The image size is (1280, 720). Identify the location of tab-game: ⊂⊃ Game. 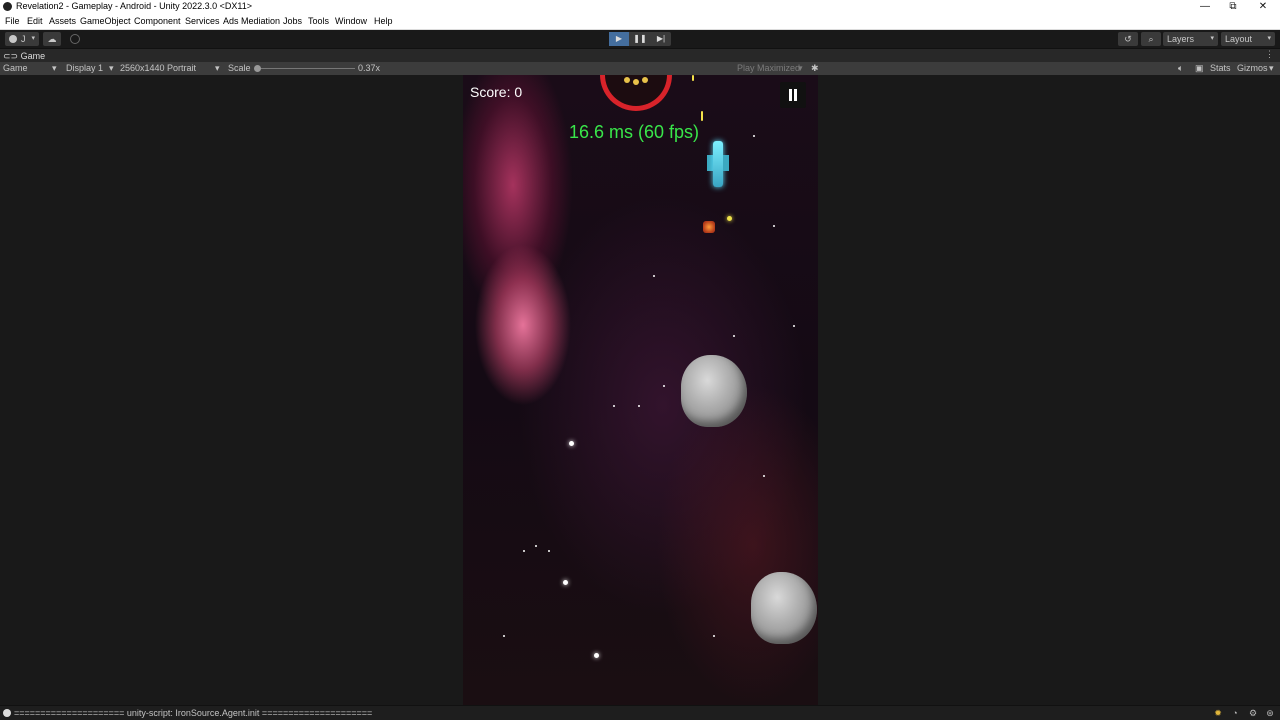
(24, 56).